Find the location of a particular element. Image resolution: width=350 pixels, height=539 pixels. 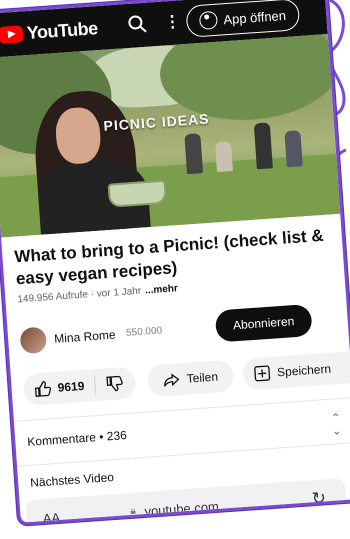

like-count: 9619 is located at coordinates (71, 387).